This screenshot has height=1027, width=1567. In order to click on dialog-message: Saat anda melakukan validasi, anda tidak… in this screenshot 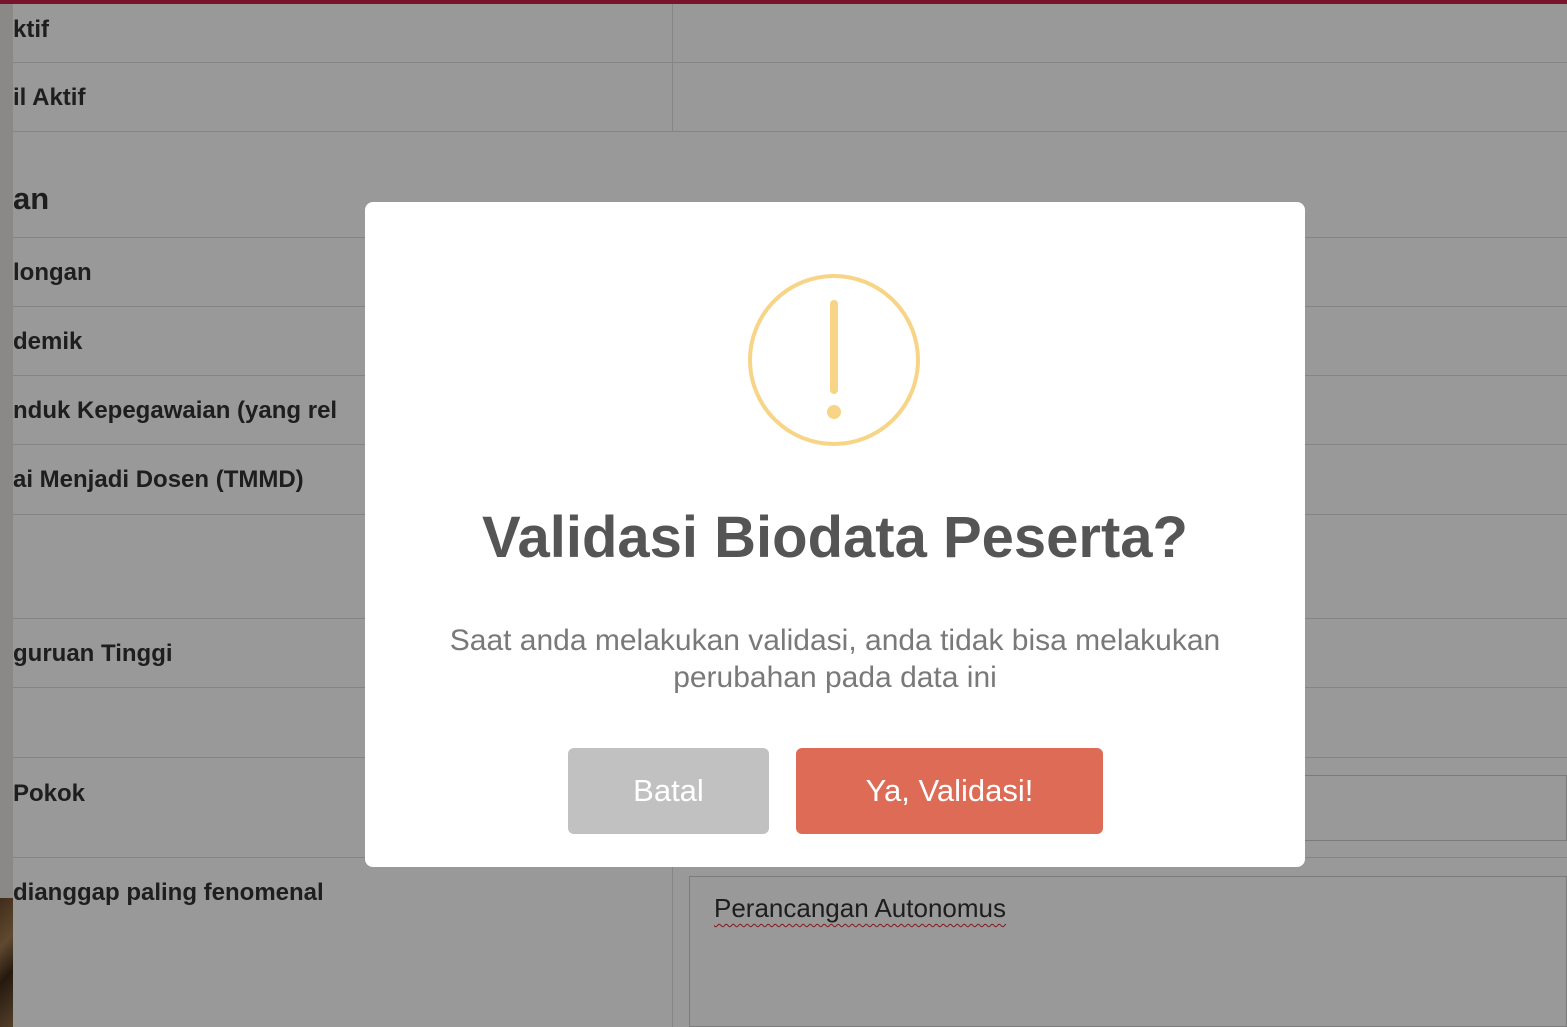, I will do `click(835, 659)`.